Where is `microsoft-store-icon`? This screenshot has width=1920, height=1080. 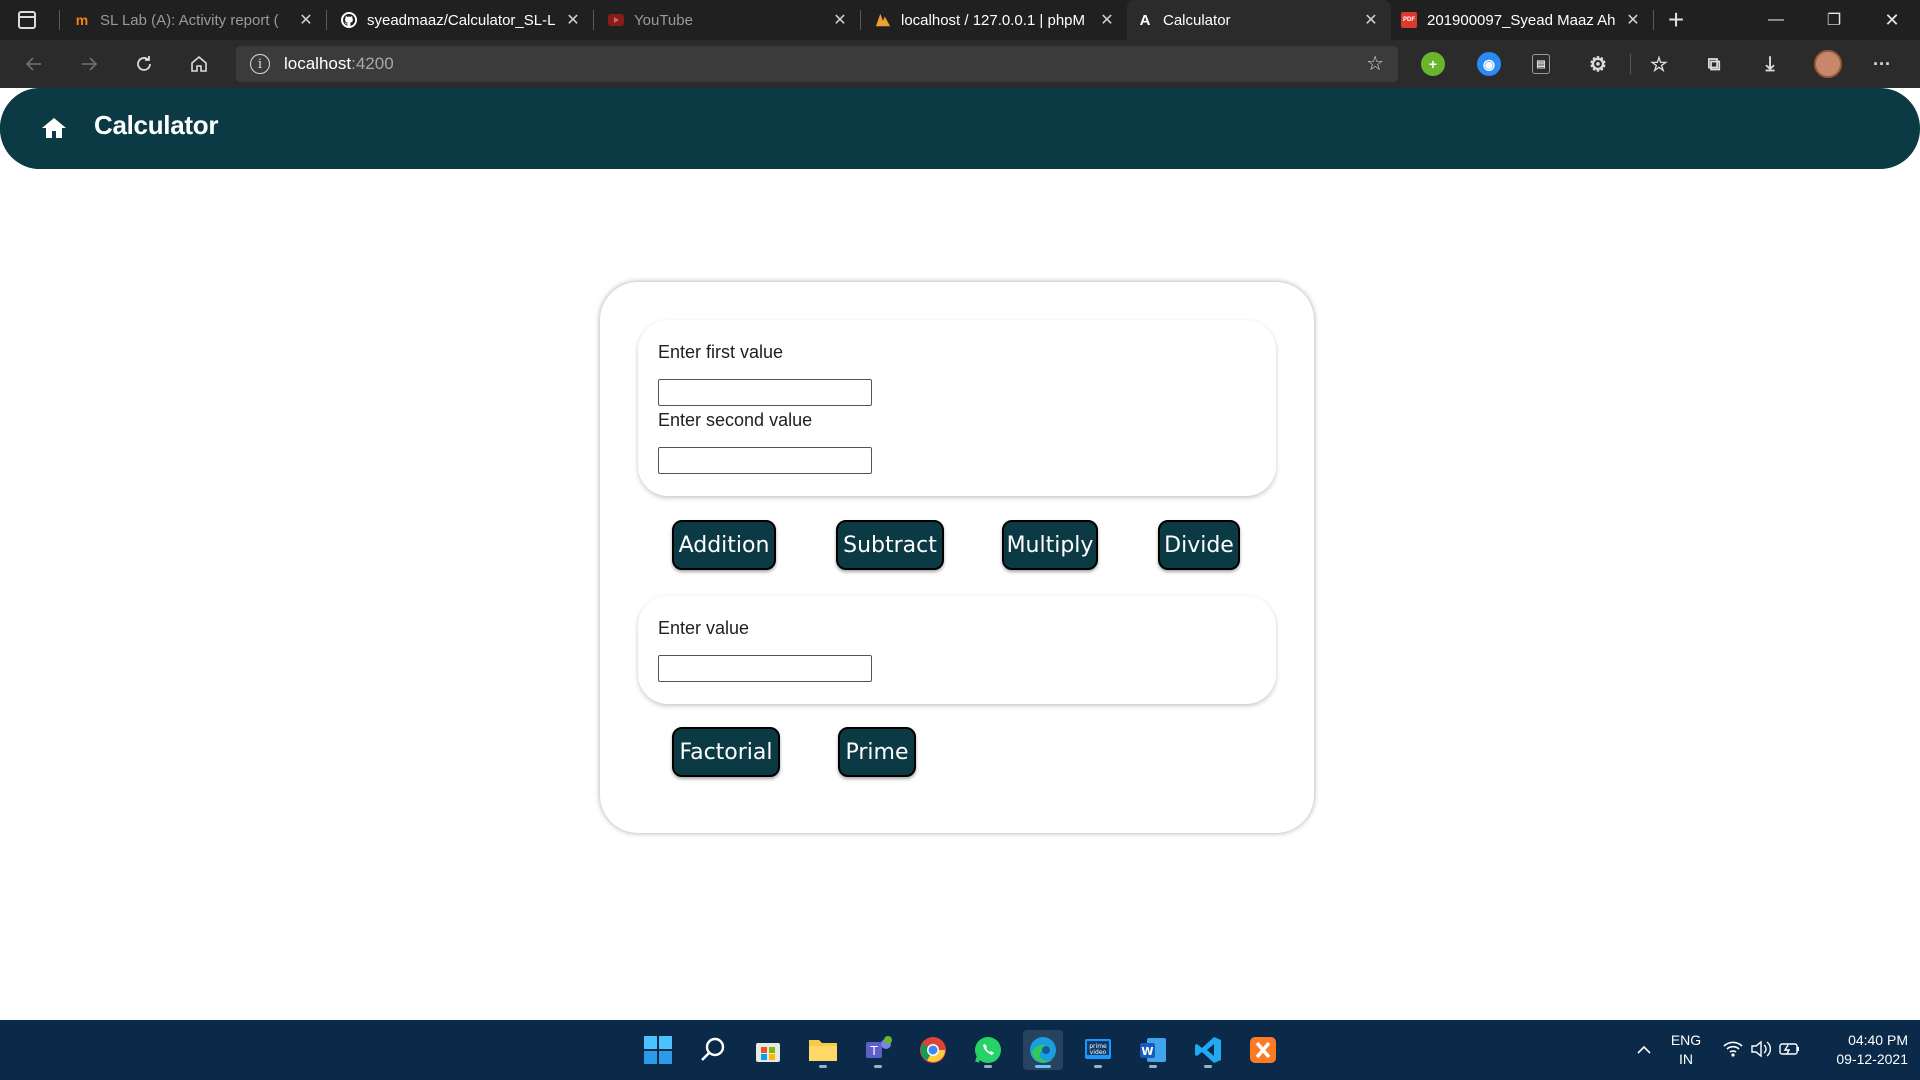
microsoft-store-icon is located at coordinates (768, 1050).